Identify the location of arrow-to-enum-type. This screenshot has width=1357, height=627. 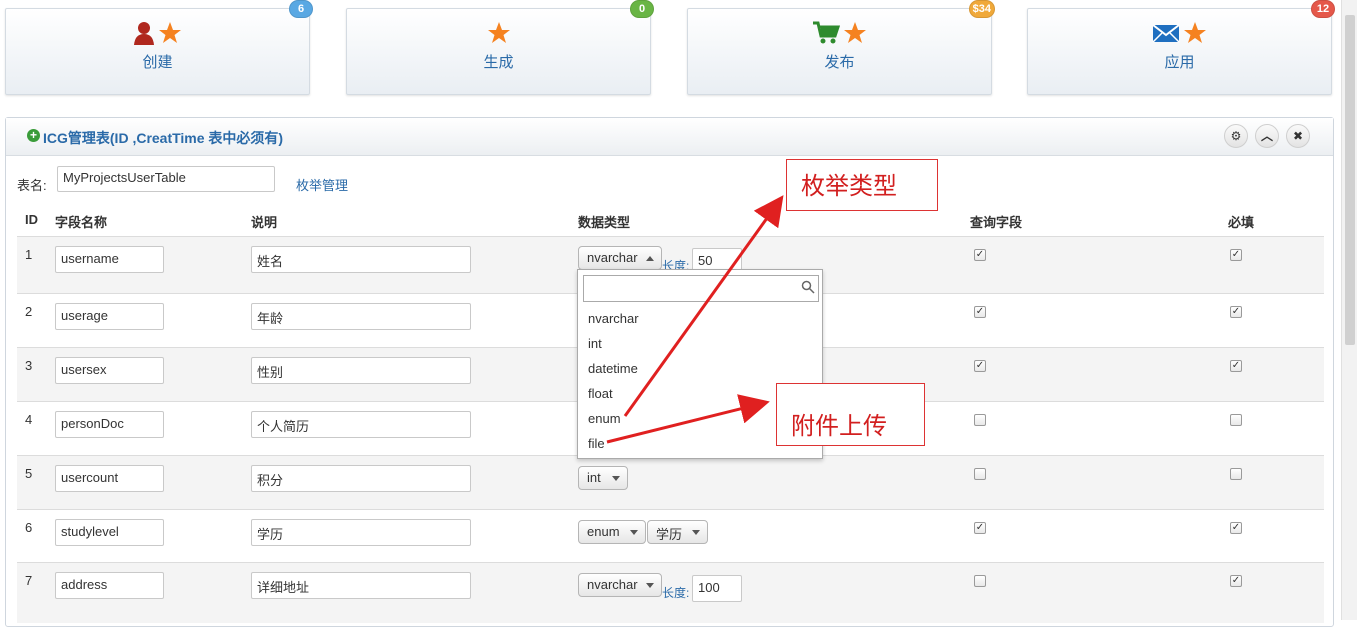
(703, 306).